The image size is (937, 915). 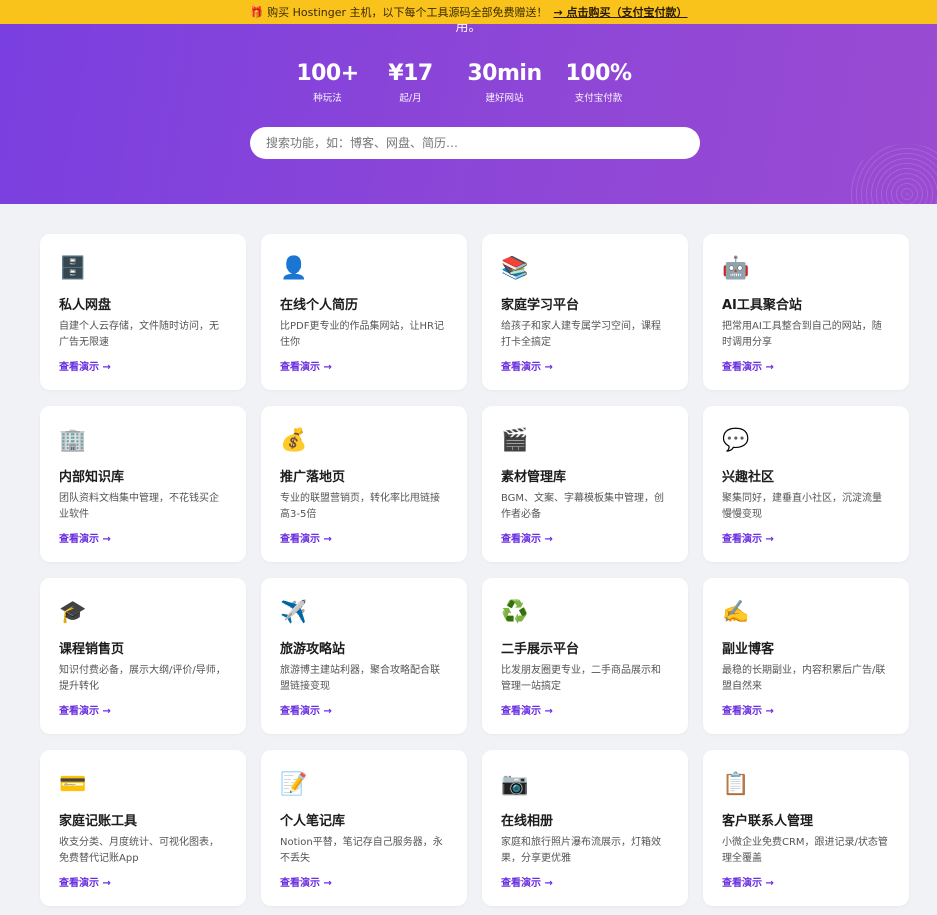 What do you see at coordinates (805, 850) in the screenshot?
I see `card-description: 小微企业免费CRM，跟进记录/状态管理全覆盖` at bounding box center [805, 850].